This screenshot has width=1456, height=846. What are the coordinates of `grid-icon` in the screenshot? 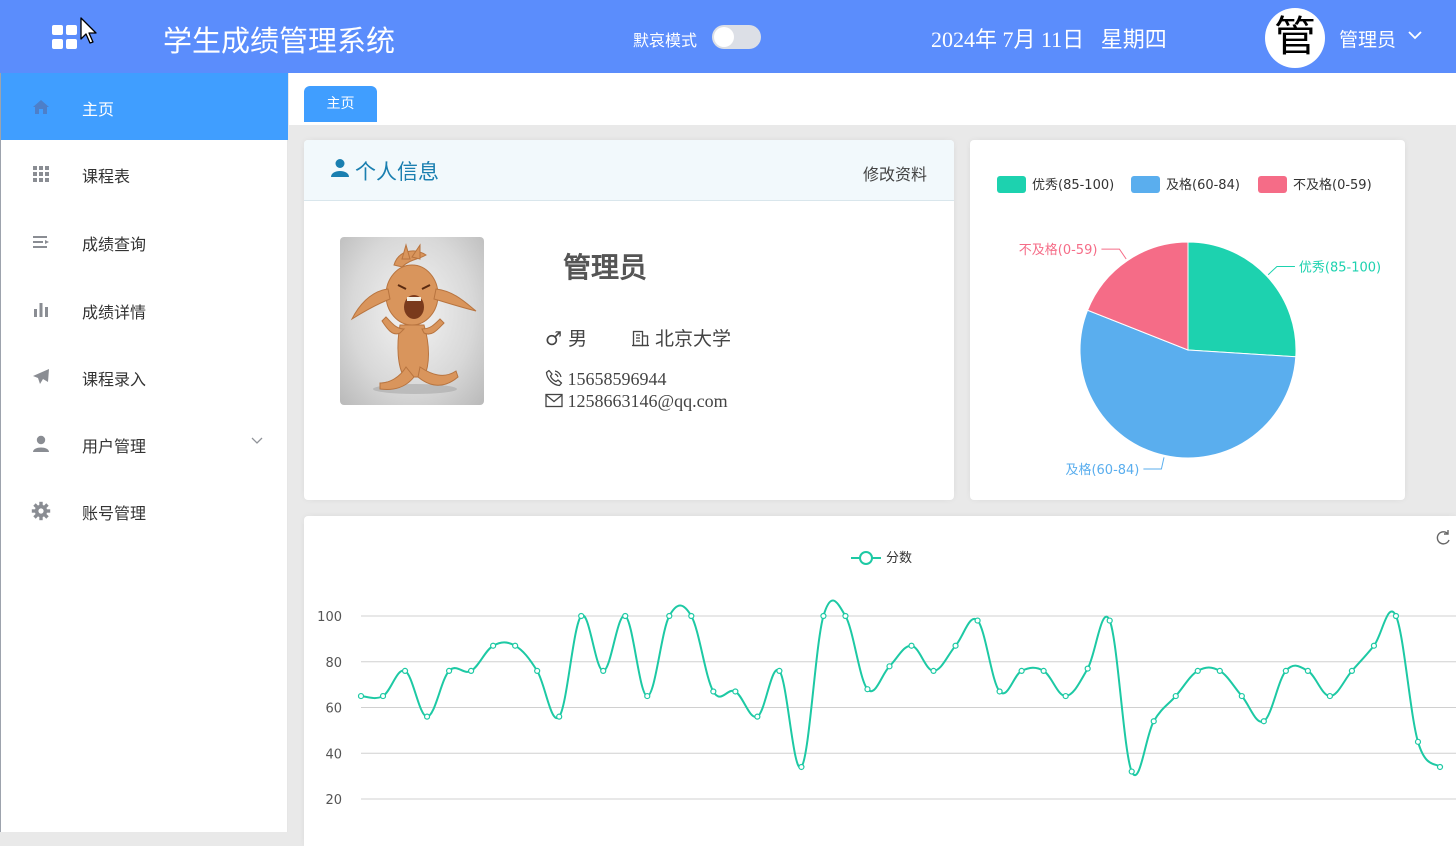 It's located at (64, 37).